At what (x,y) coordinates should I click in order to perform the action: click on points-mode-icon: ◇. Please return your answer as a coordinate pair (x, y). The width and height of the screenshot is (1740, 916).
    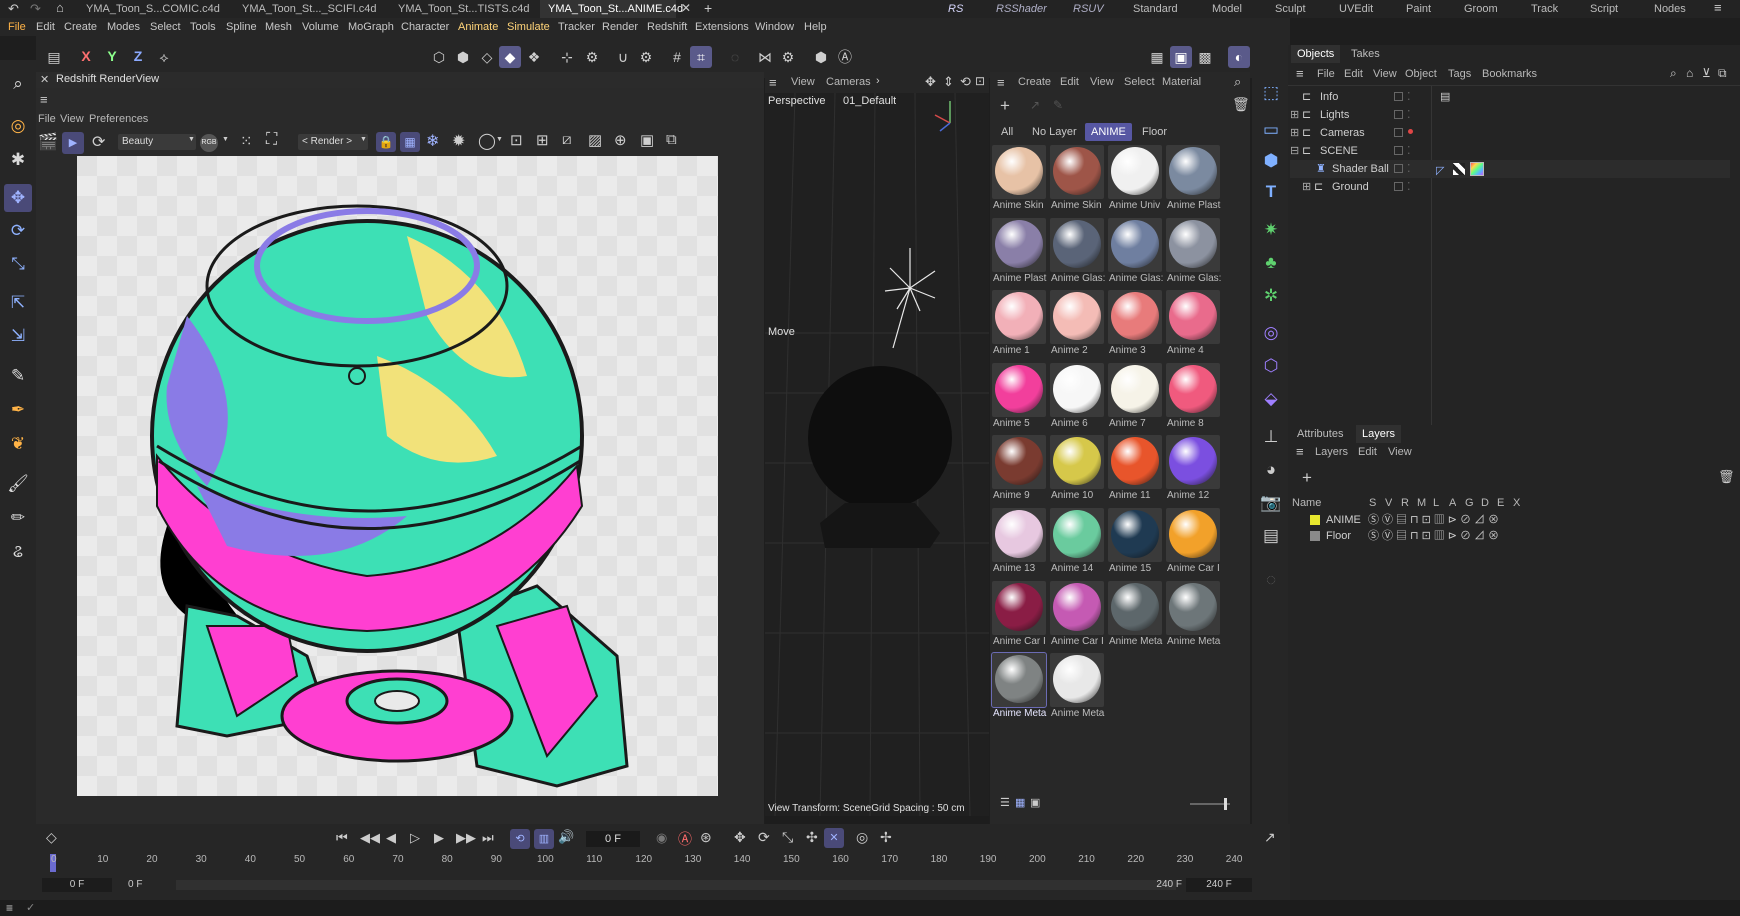
    Looking at the image, I should click on (487, 57).